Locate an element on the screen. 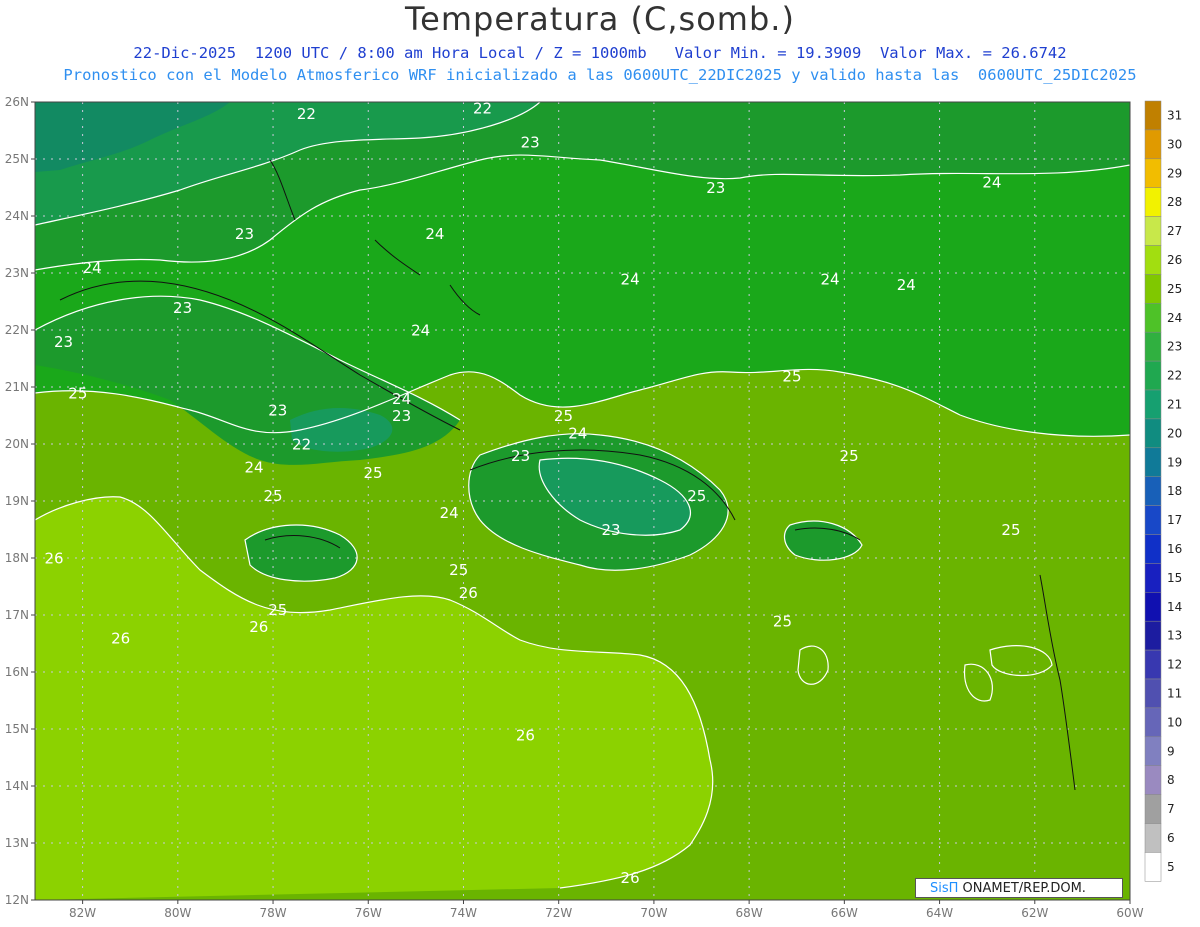  colorbar-label: 20 is located at coordinates (1174, 433).